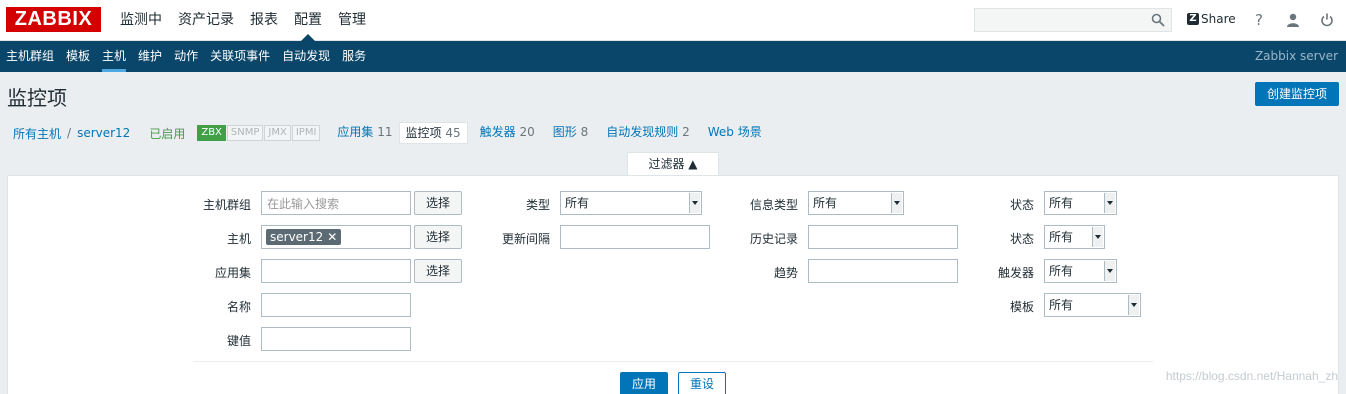 This screenshot has height=394, width=1346. I want to click on submenu-host-groups: 主机群组, so click(30, 56).